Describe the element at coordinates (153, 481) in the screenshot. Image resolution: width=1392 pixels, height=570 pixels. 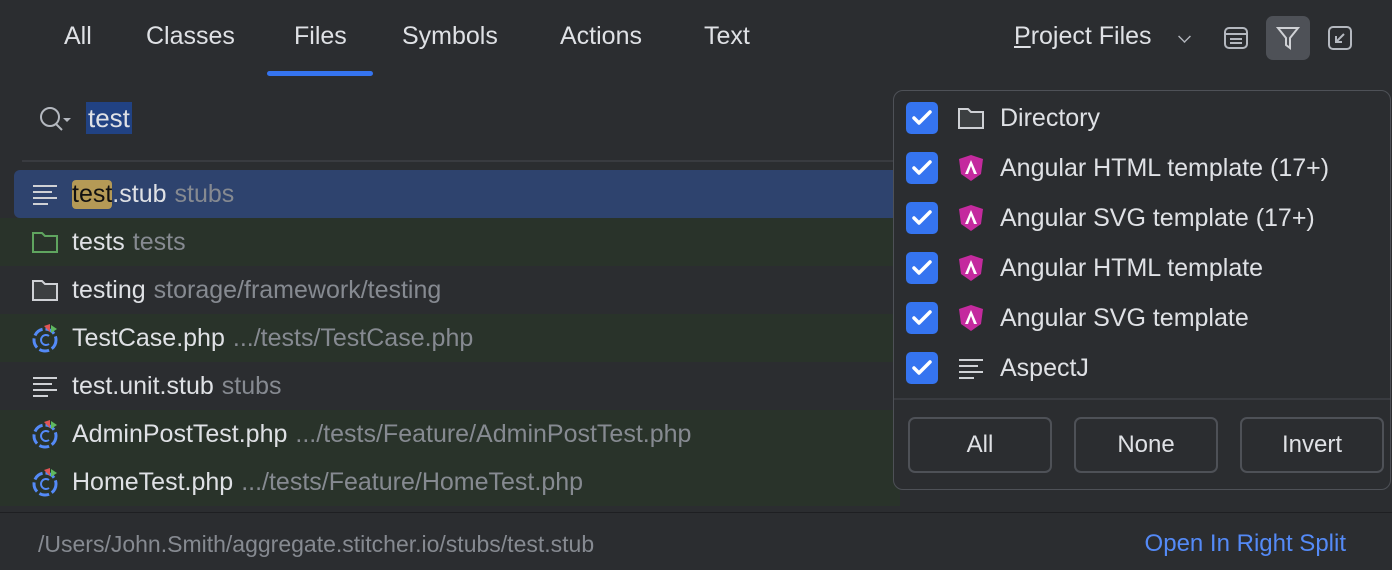
I see `result-name: HomeTest.php` at that location.